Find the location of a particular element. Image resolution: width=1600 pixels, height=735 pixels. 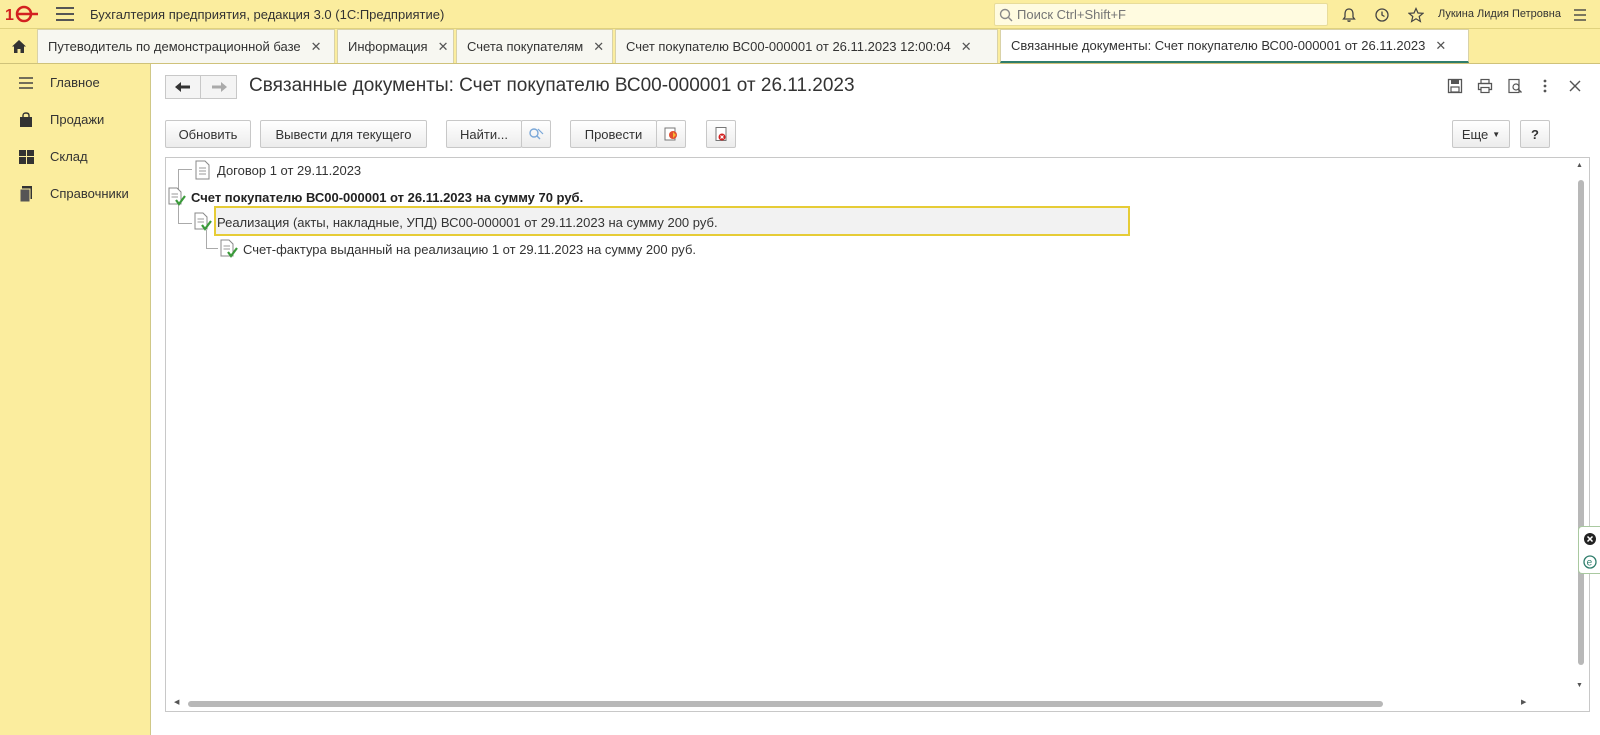

shopping-bag-icon is located at coordinates (26, 119).